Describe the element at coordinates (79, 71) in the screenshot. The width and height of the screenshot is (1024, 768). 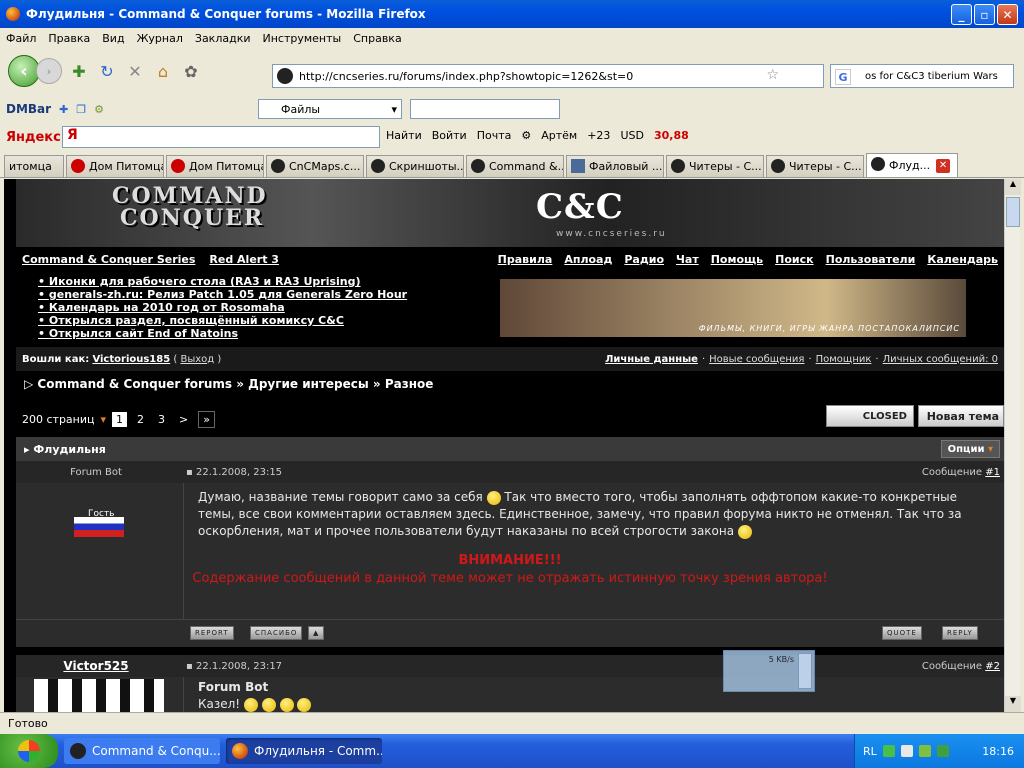
I see `new-tab-icon: ✚` at that location.